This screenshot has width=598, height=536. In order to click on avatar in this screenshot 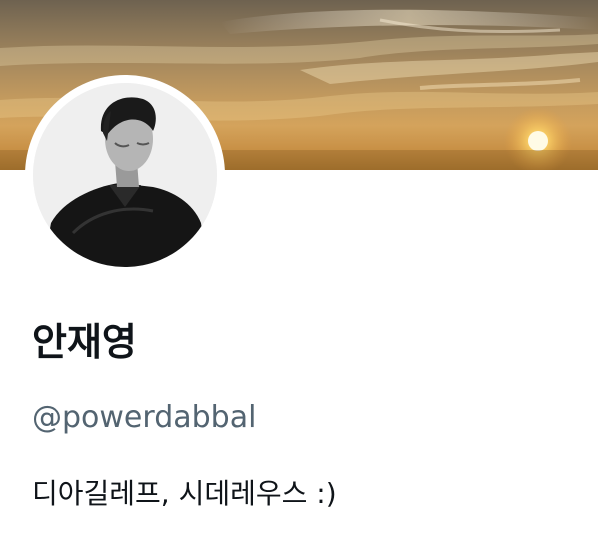, I will do `click(125, 175)`.